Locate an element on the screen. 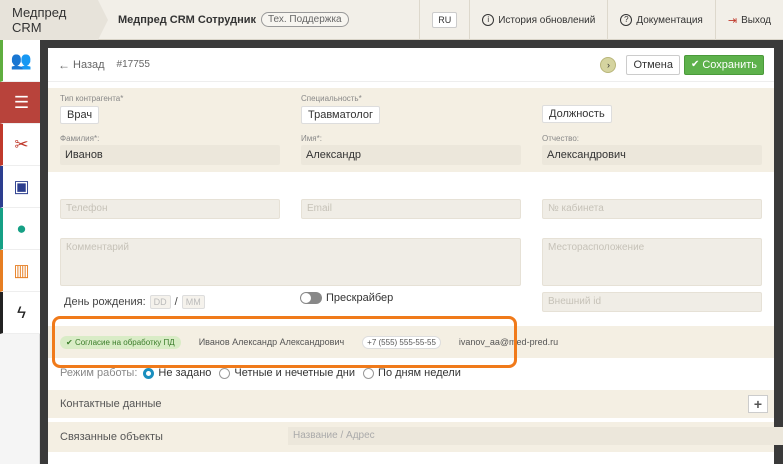  radio-even-odd: Четные и нечетные дни is located at coordinates (287, 373).